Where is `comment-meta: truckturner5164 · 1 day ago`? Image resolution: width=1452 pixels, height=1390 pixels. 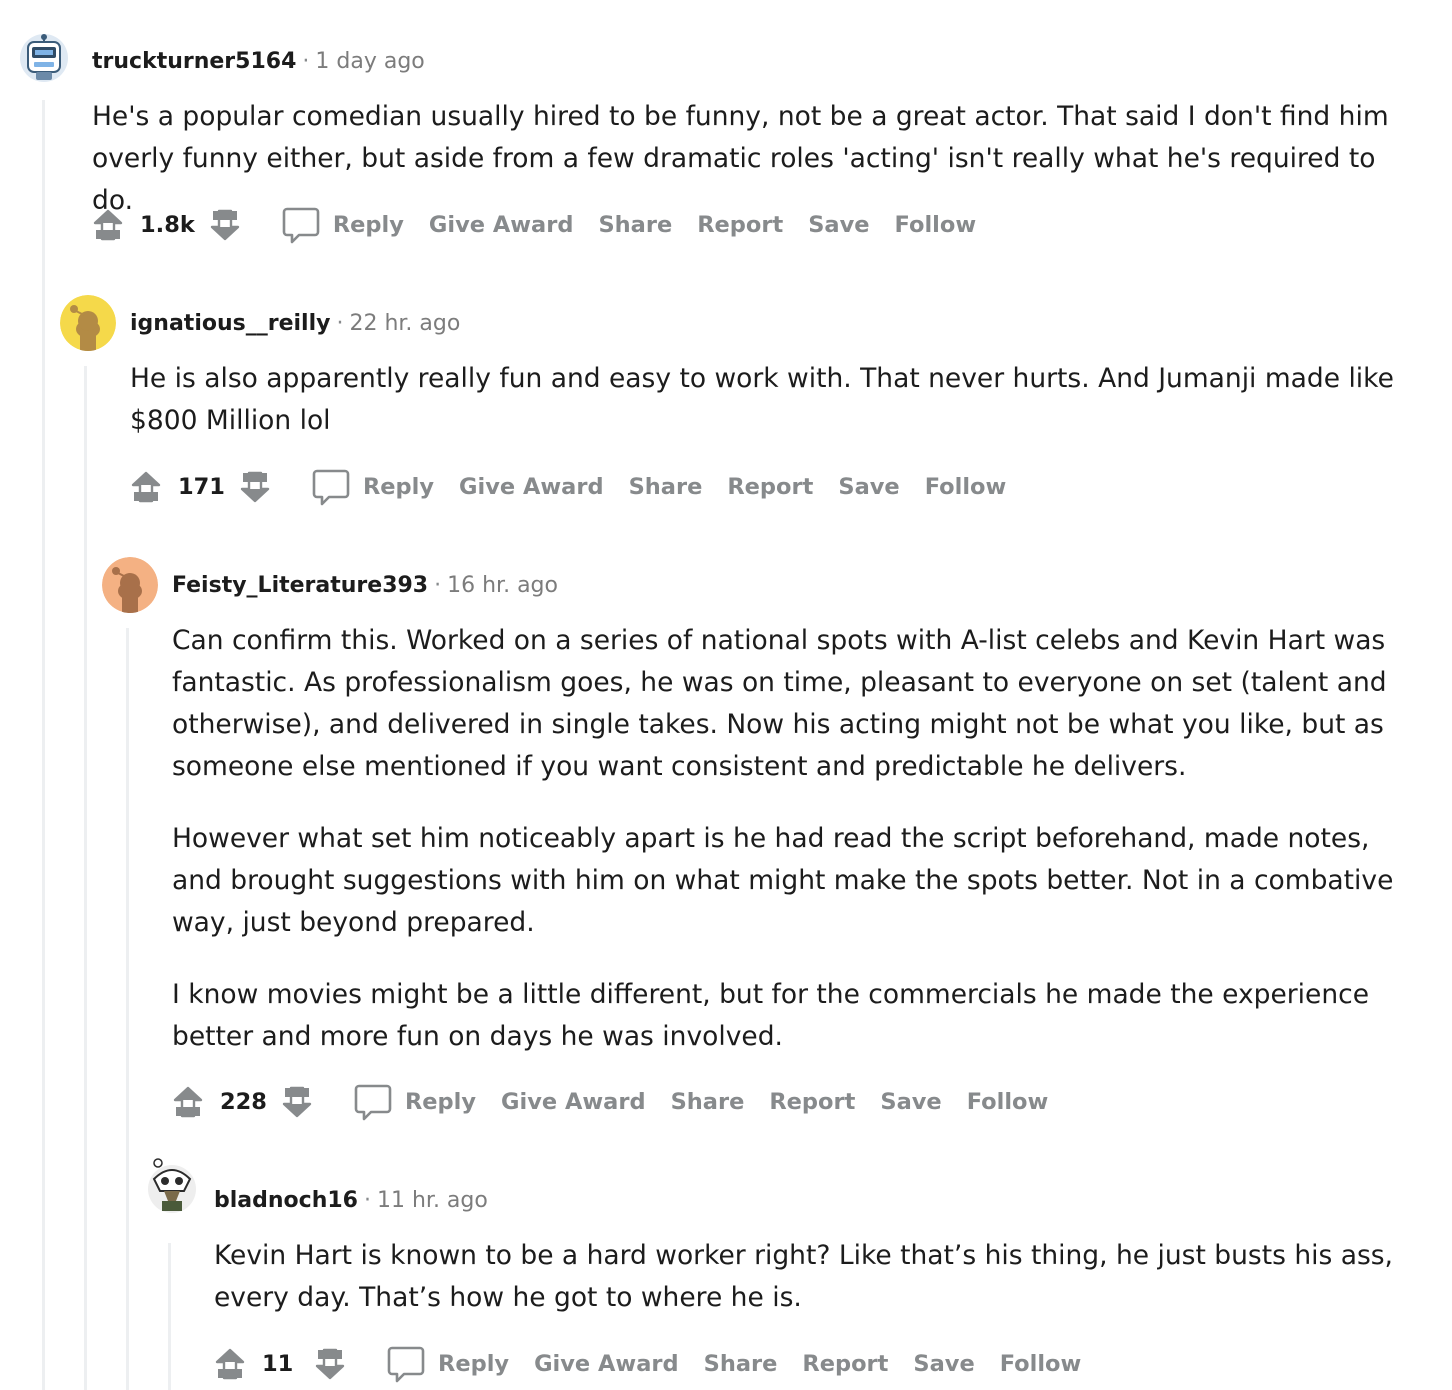 comment-meta: truckturner5164 · 1 day ago is located at coordinates (258, 62).